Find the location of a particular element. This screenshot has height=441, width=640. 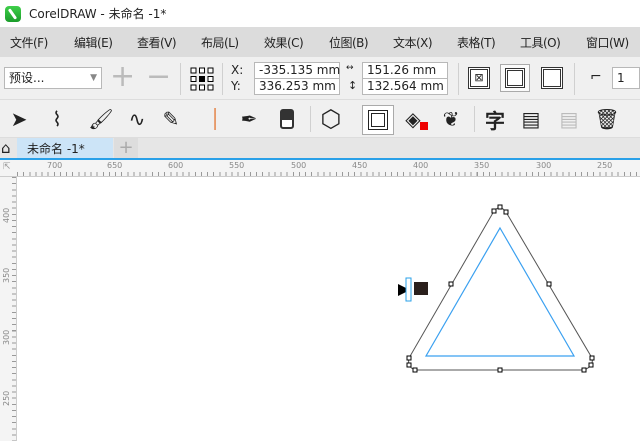

inner-triangle is located at coordinates (500, 291).